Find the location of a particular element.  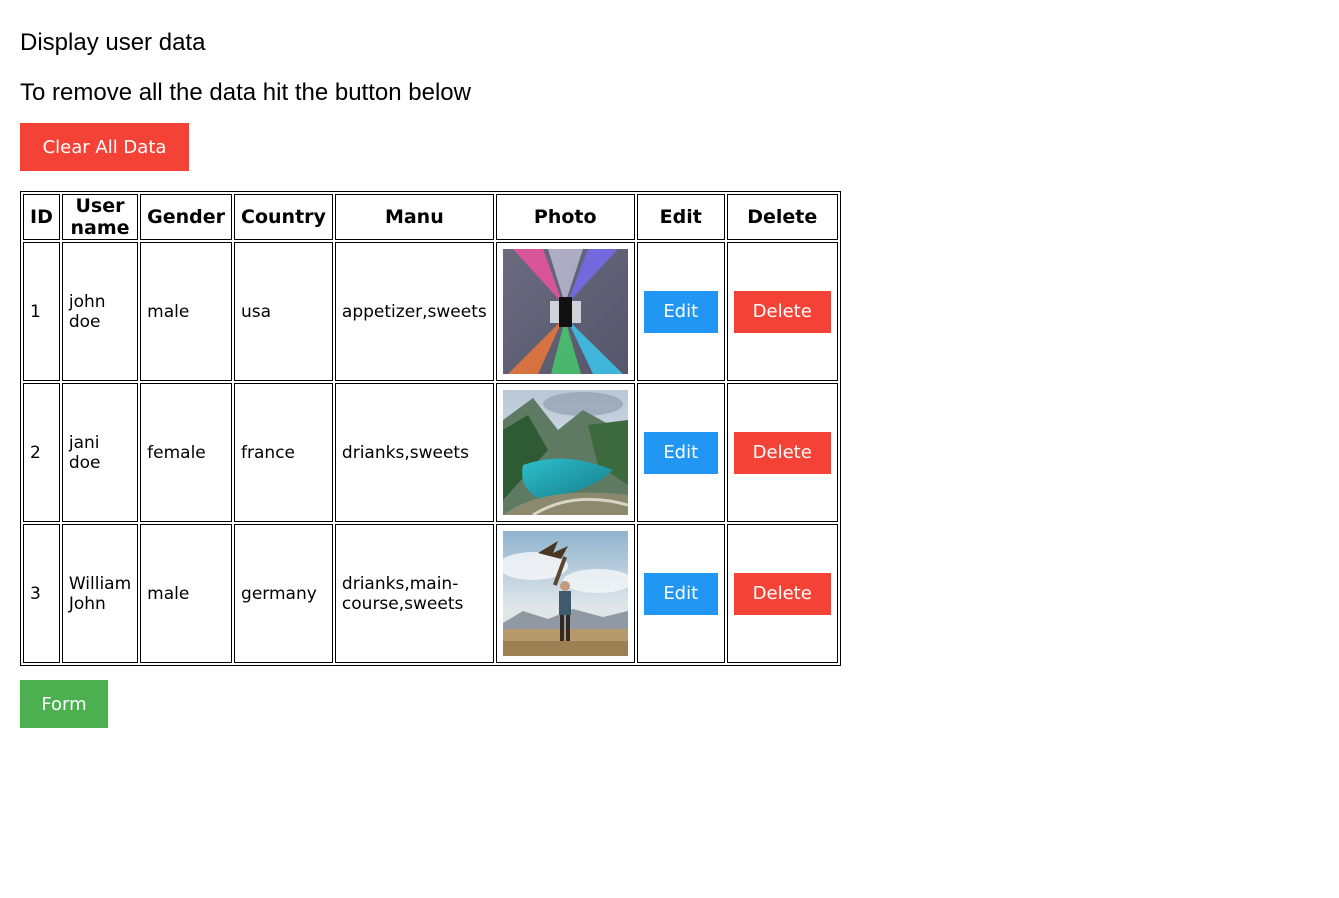

cell-manu: drianks,sweets is located at coordinates (414, 452).